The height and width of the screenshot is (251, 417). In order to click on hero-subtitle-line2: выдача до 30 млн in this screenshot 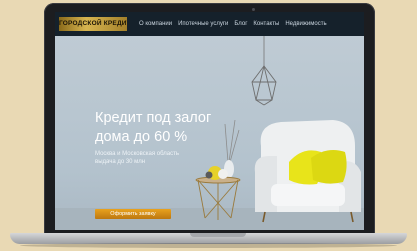, I will do `click(120, 162)`.